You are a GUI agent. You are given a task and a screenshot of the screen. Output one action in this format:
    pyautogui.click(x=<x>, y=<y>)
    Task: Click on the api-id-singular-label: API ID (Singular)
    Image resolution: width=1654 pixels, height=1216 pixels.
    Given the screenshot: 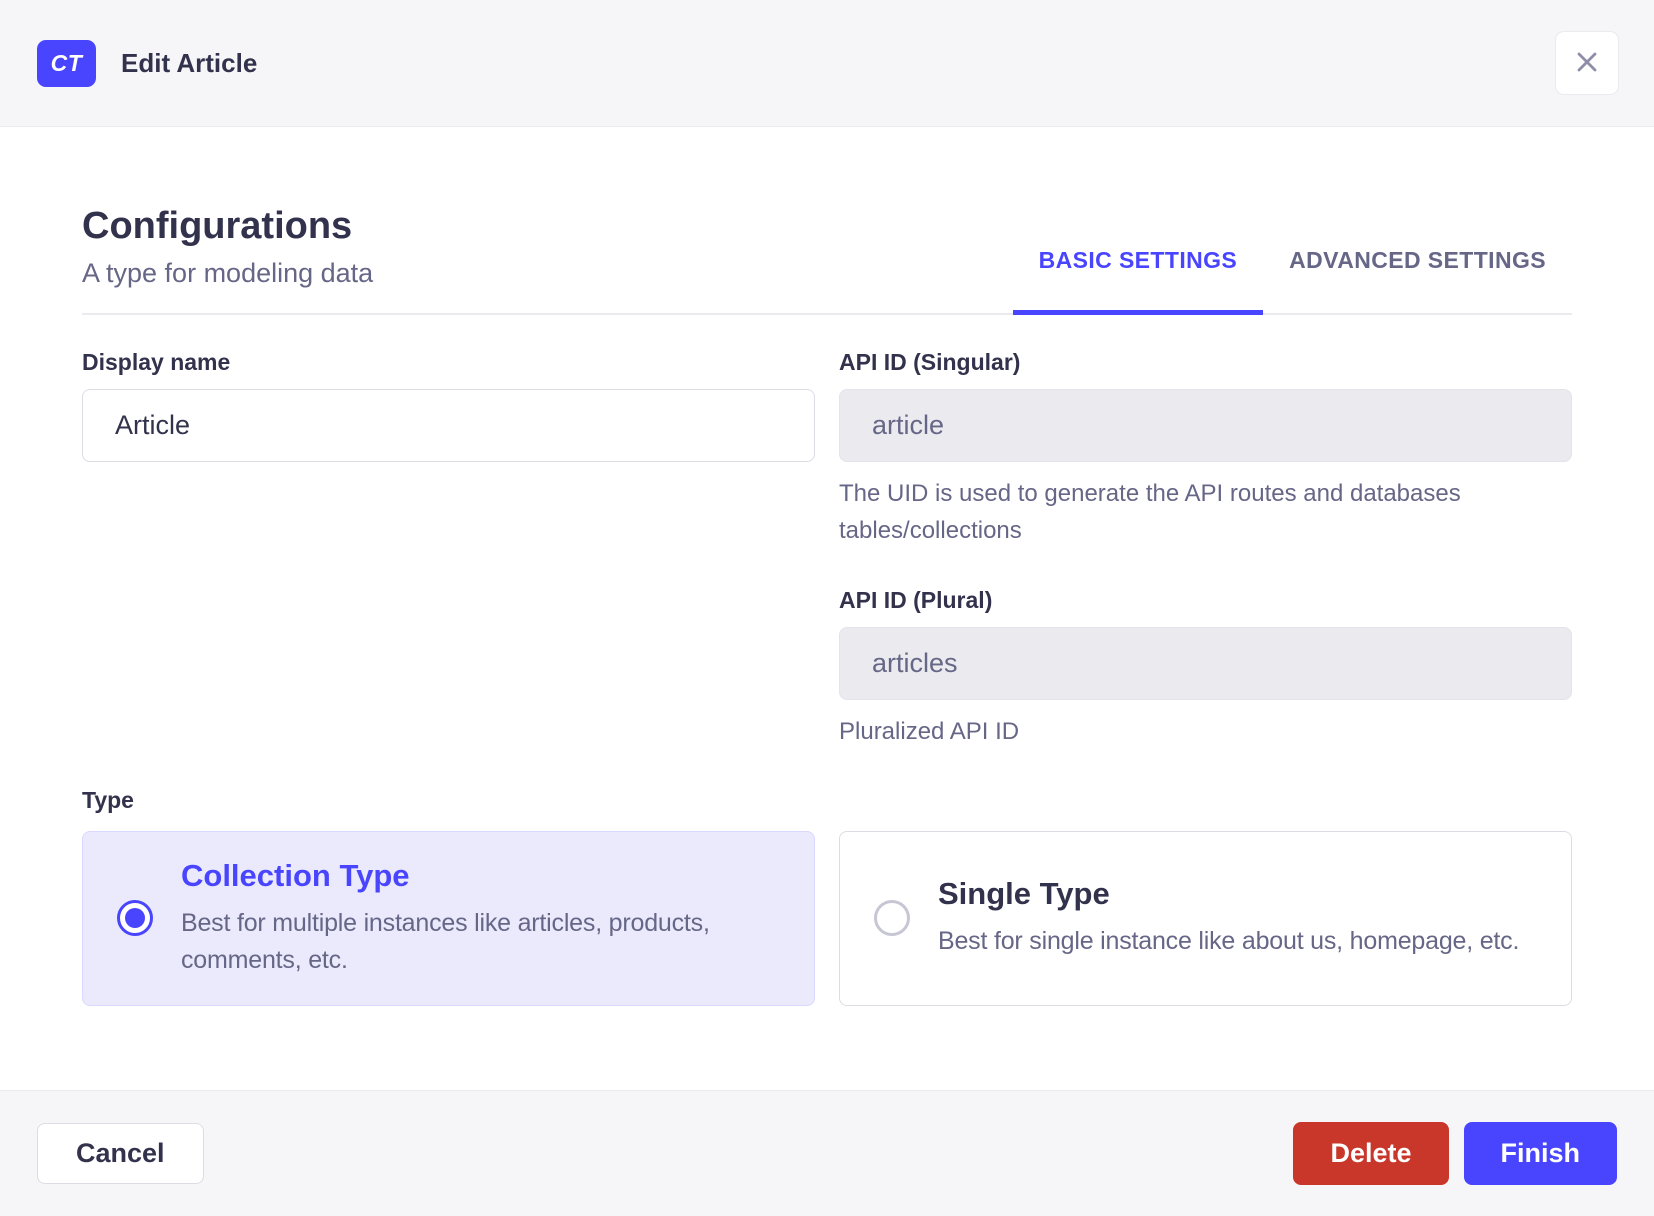 What is the action you would take?
    pyautogui.click(x=930, y=362)
    